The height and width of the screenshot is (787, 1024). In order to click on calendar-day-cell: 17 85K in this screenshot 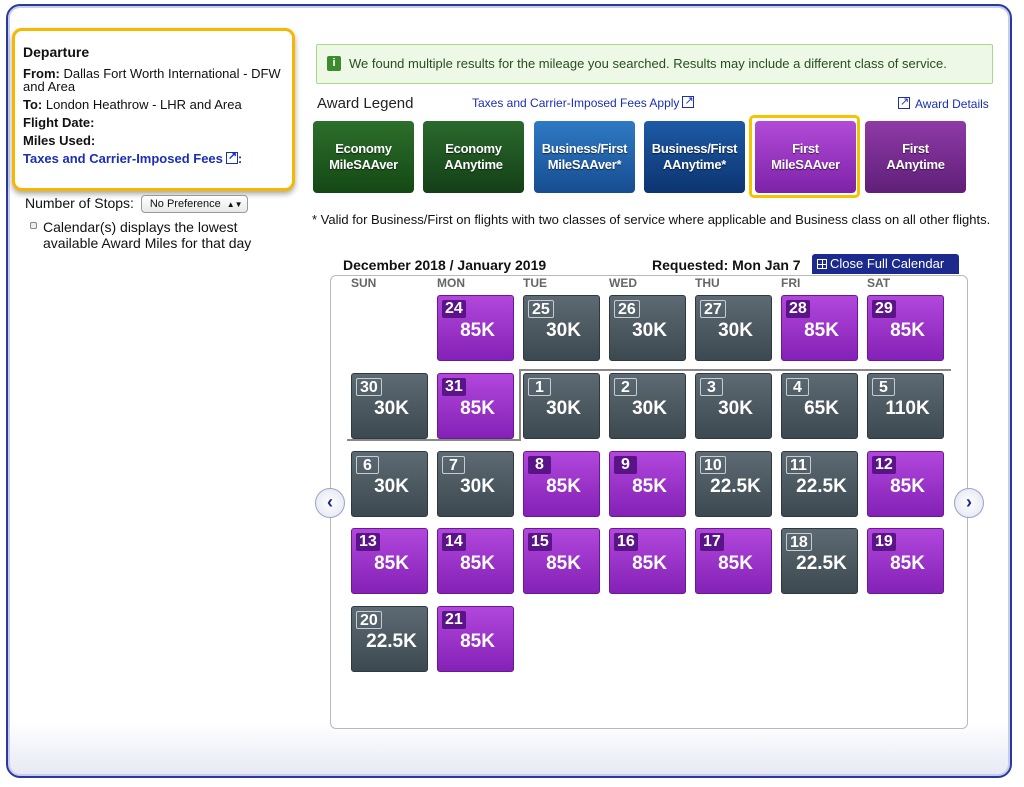, I will do `click(733, 561)`.